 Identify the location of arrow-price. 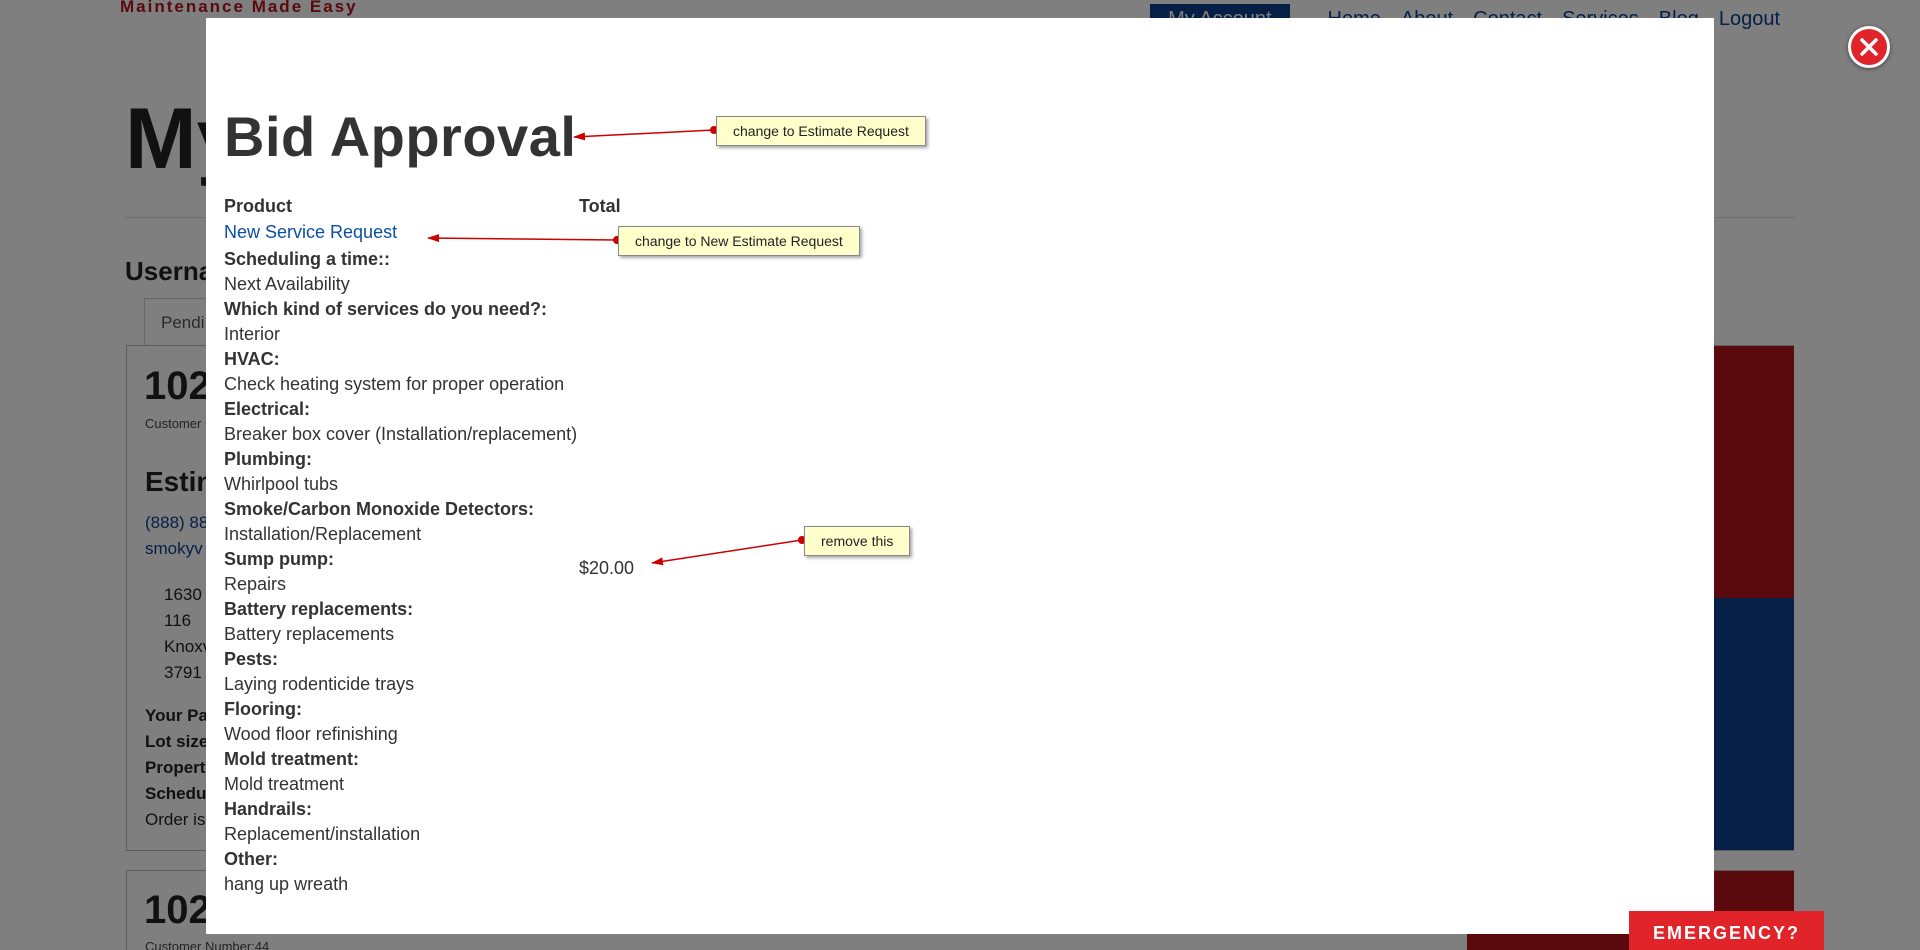
(728, 551).